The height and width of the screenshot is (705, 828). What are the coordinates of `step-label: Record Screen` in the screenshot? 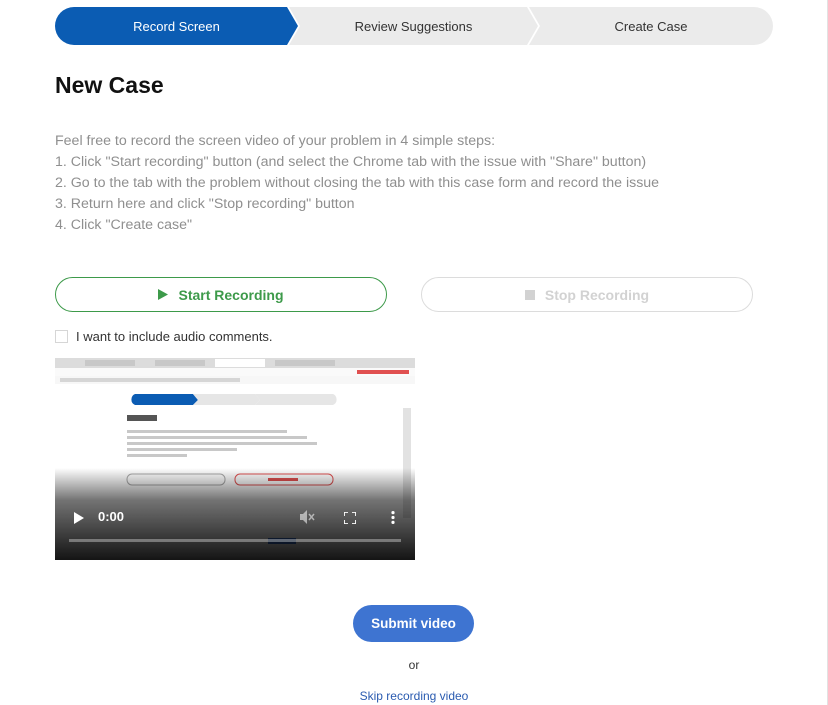 It's located at (176, 26).